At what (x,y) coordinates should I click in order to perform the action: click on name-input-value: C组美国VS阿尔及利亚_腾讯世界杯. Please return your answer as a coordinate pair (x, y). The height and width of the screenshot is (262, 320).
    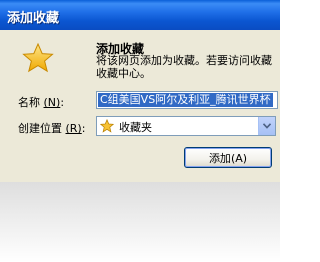
    Looking at the image, I should click on (185, 100).